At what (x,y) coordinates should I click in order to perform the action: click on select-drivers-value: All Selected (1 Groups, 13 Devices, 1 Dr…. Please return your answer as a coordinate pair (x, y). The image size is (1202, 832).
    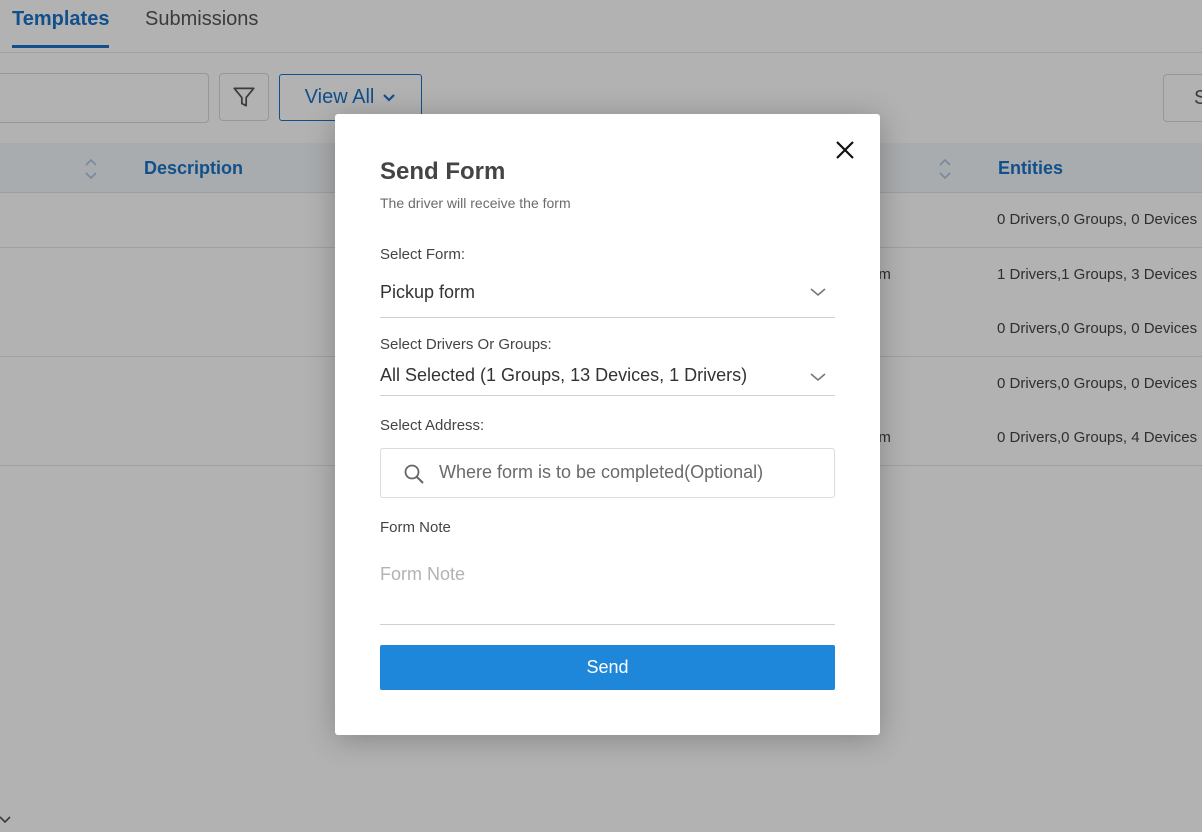
    Looking at the image, I should click on (564, 375).